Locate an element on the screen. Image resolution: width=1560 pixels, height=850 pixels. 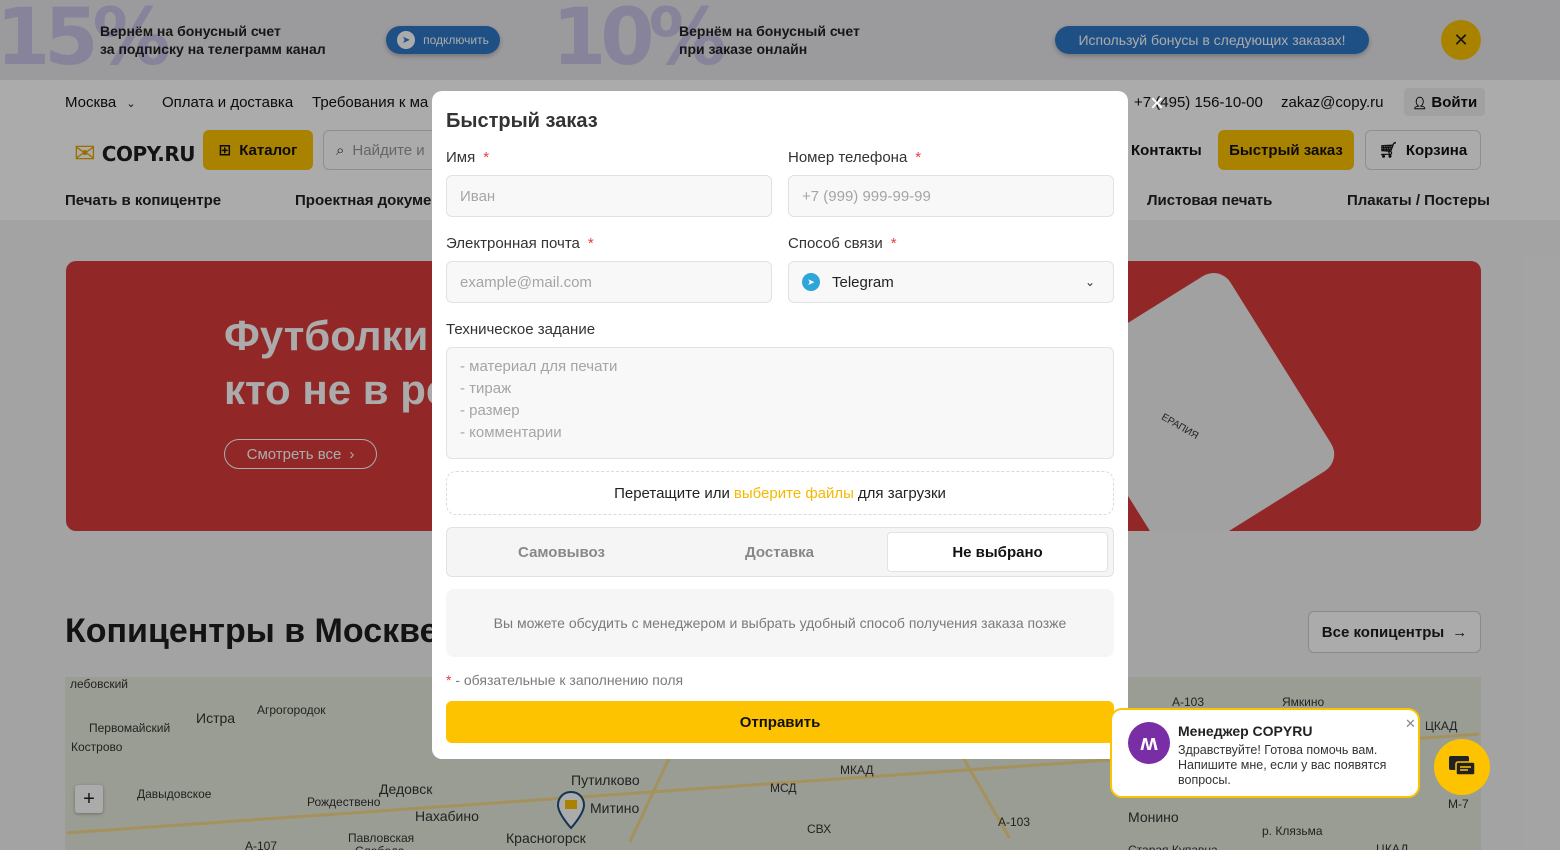
tech-task-placeholder-line: - материал для печати is located at coordinates (539, 366).